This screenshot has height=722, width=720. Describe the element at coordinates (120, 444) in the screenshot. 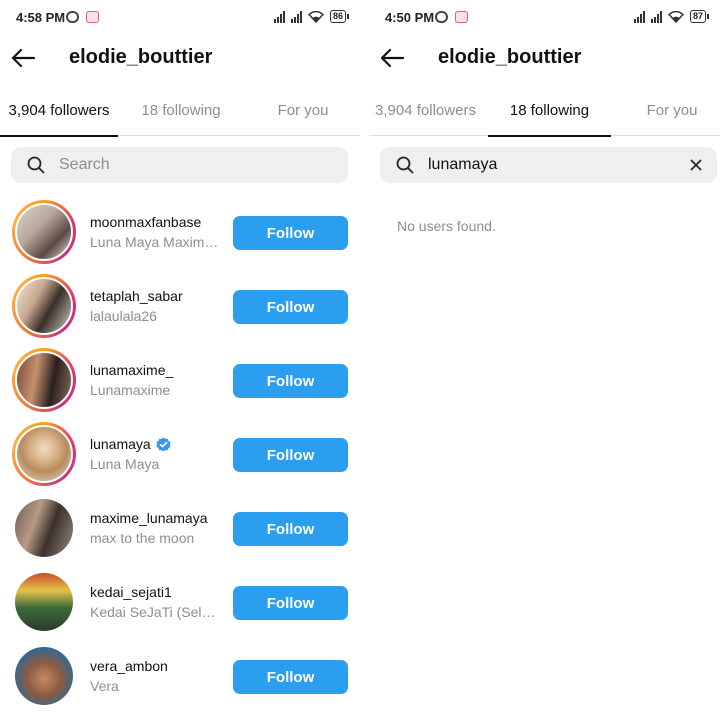

I see `username-text: lunamaya` at that location.